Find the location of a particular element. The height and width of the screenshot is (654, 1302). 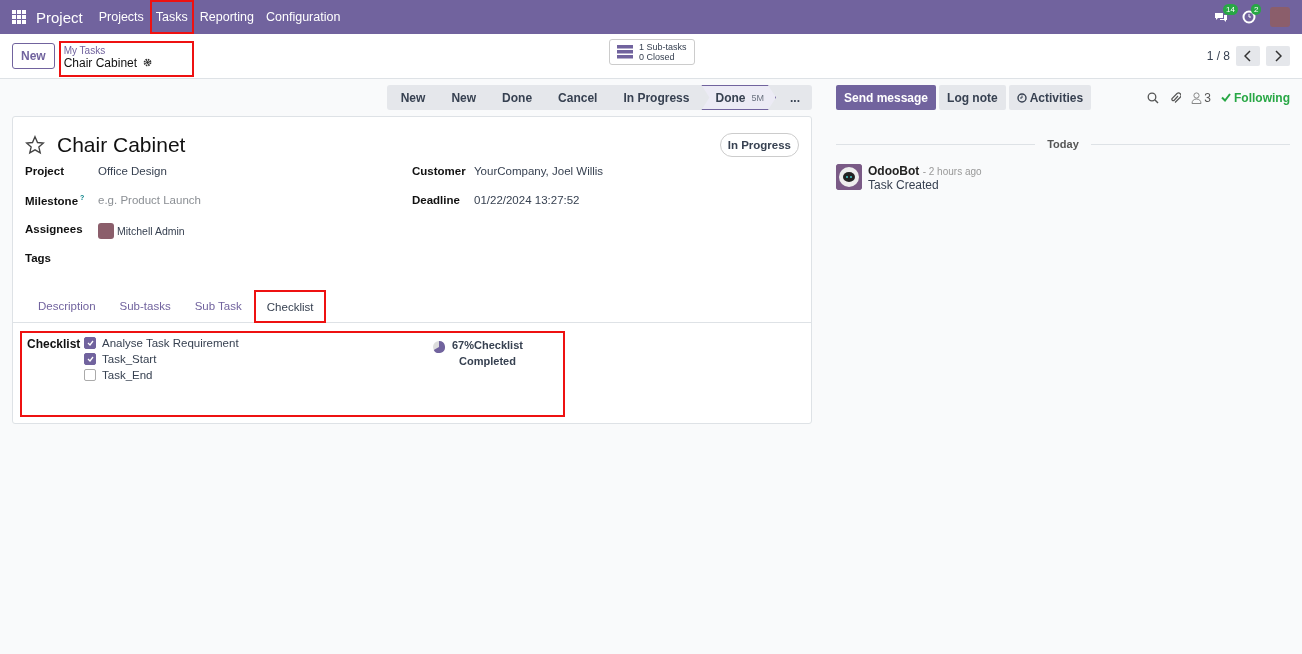

menu-item: Configuration is located at coordinates (303, 17).